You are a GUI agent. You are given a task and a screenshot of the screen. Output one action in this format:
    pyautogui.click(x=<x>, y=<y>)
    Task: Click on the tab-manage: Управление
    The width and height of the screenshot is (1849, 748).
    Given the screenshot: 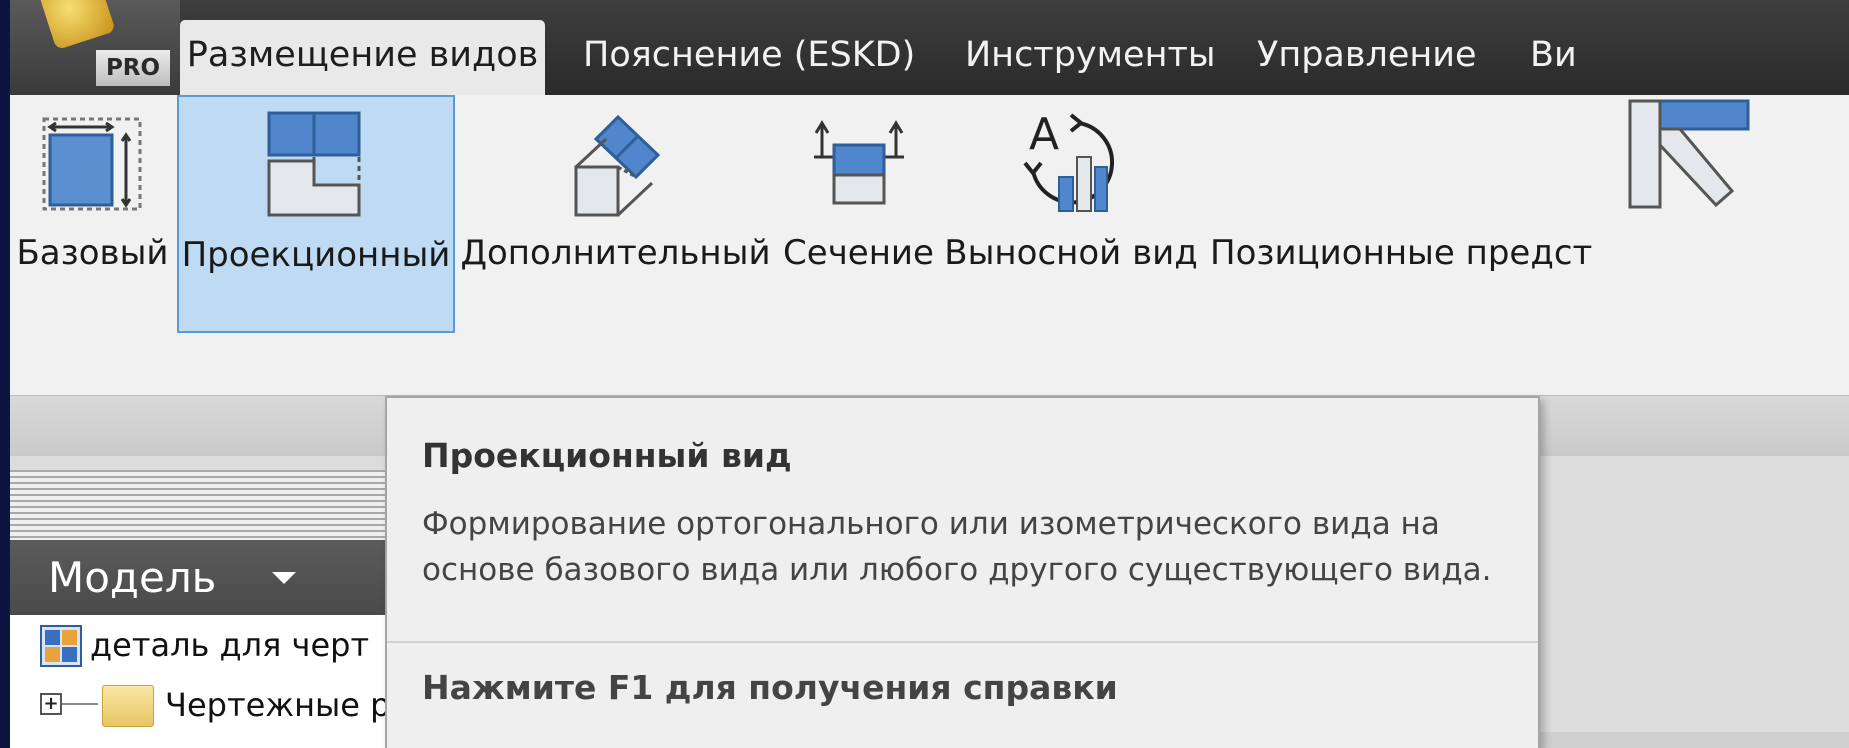 What is the action you would take?
    pyautogui.click(x=1367, y=57)
    